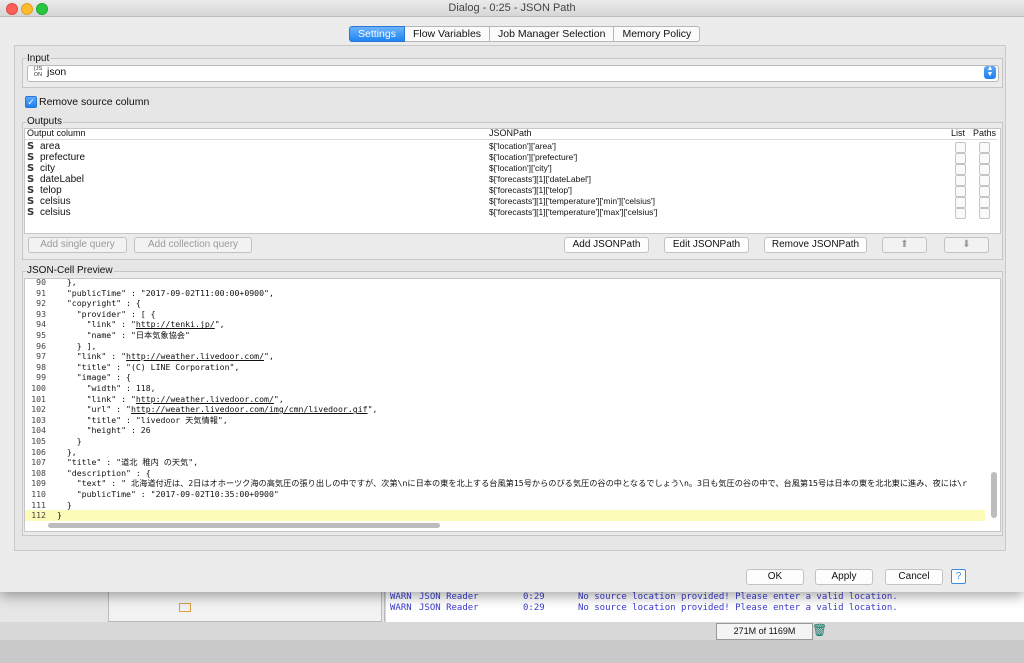  Describe the element at coordinates (819, 630) in the screenshot. I see `garbage-collect-icon: 🗑` at that location.